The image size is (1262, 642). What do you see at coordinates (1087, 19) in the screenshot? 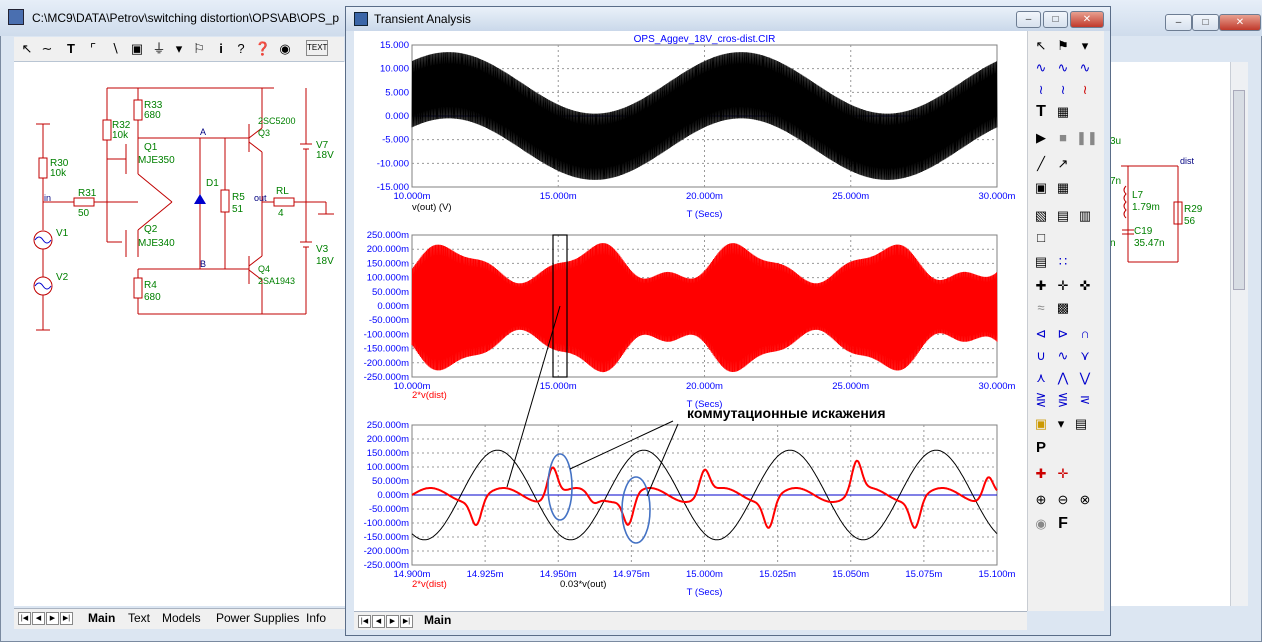
I see `transient-close-button: ✕` at bounding box center [1087, 19].